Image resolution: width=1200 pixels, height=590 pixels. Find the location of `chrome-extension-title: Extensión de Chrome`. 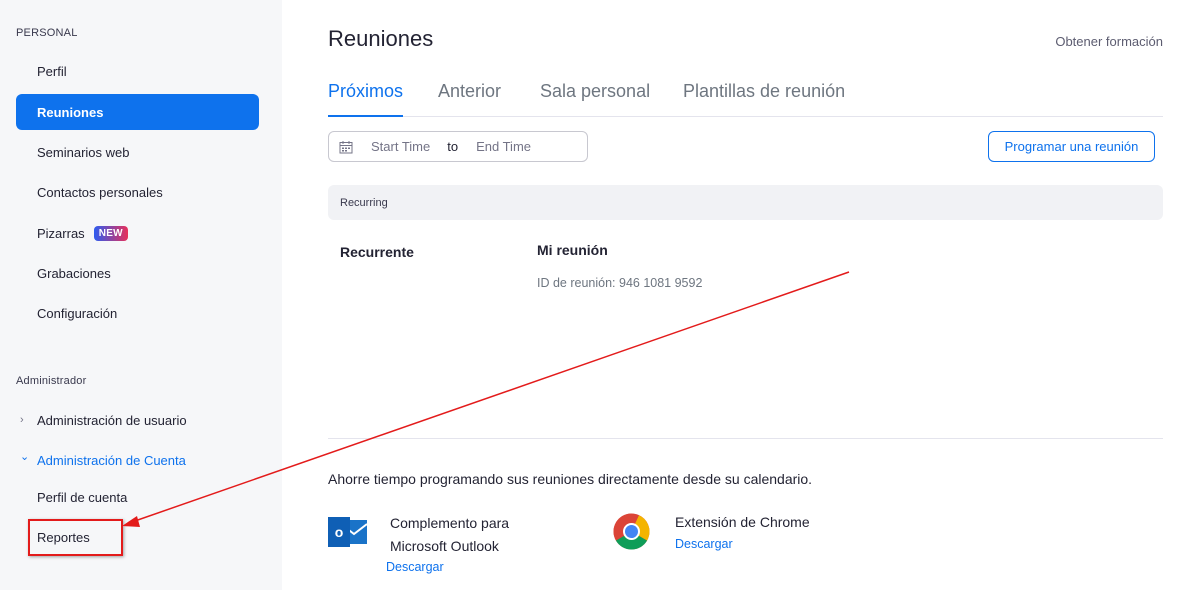

chrome-extension-title: Extensión de Chrome is located at coordinates (742, 522).